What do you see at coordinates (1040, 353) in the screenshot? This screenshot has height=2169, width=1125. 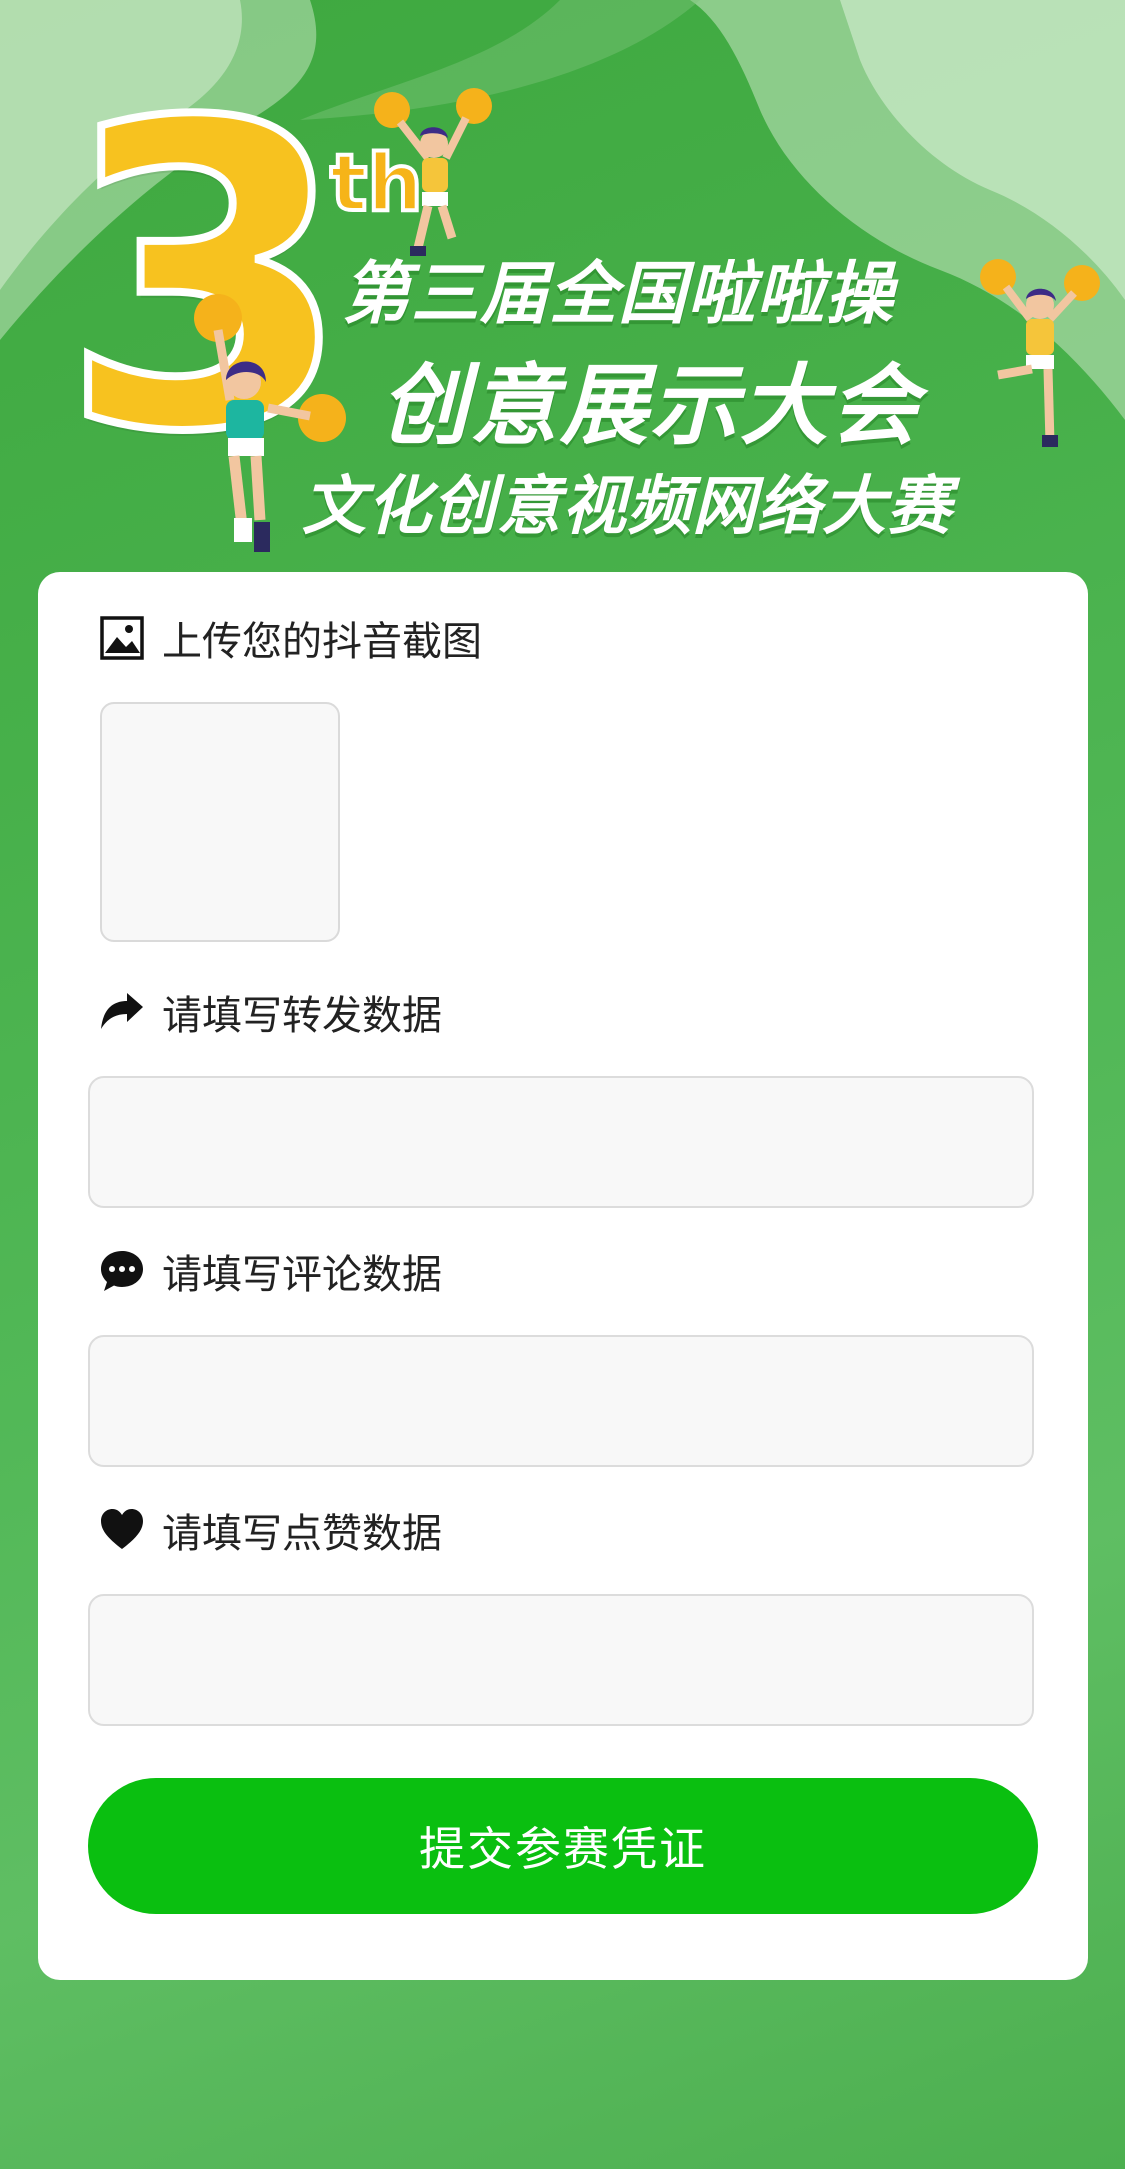 I see `cheerleader-illustration-right` at bounding box center [1040, 353].